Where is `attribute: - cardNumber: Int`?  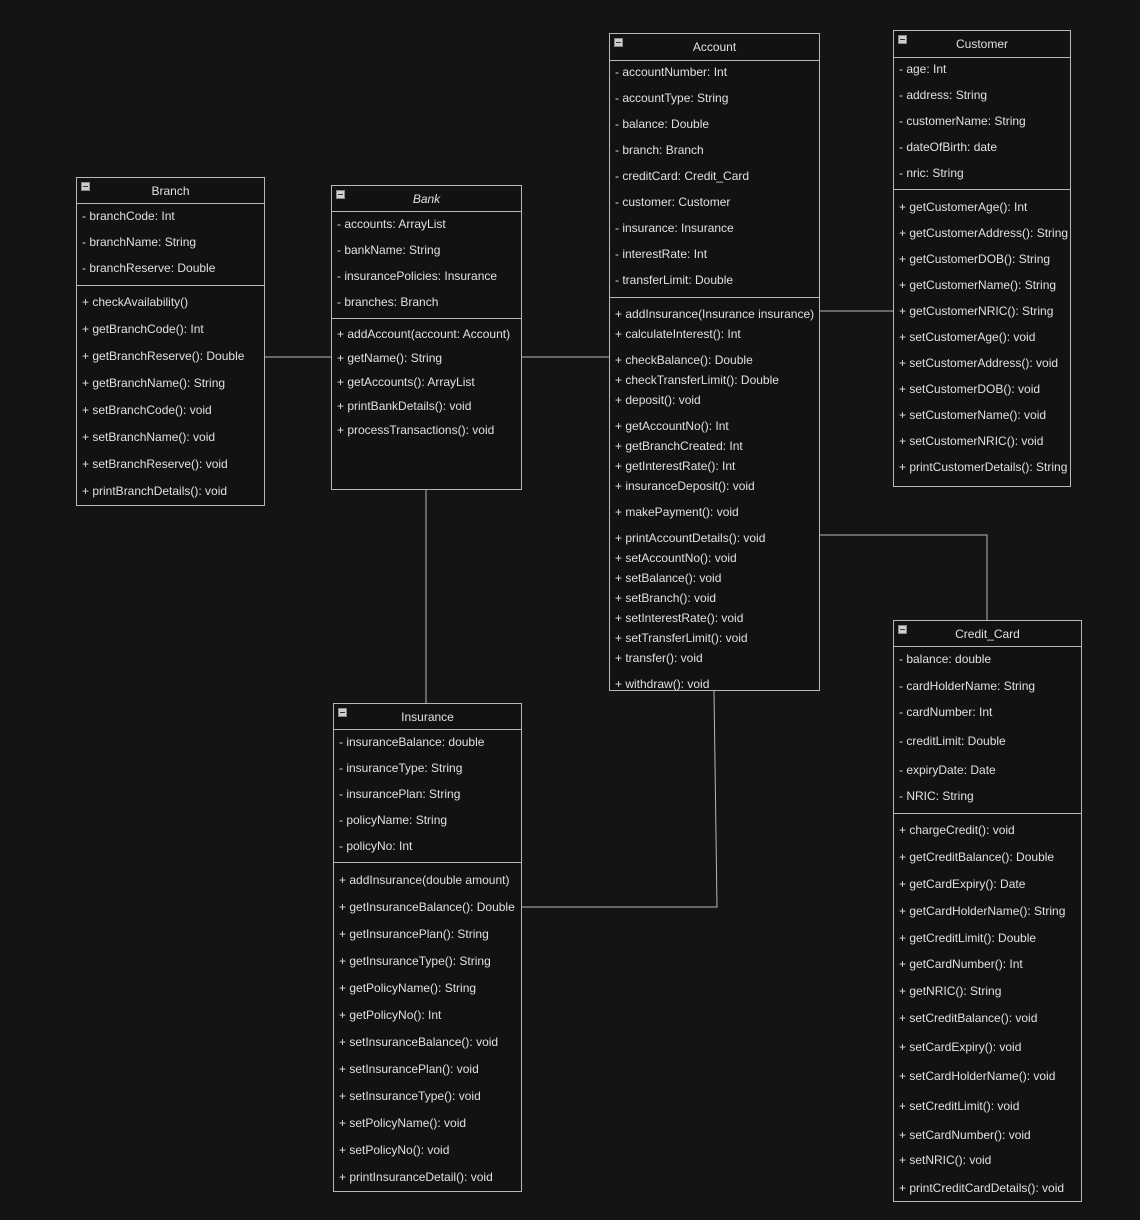 attribute: - cardNumber: Int is located at coordinates (946, 712).